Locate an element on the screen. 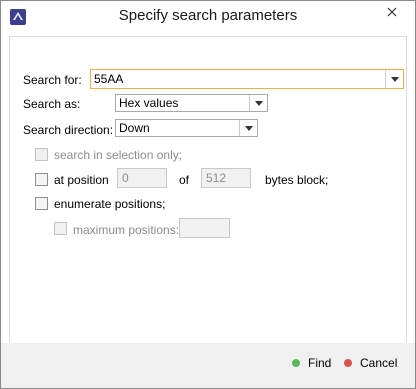  enumerate-positions-label: enumerate positions; is located at coordinates (110, 204).